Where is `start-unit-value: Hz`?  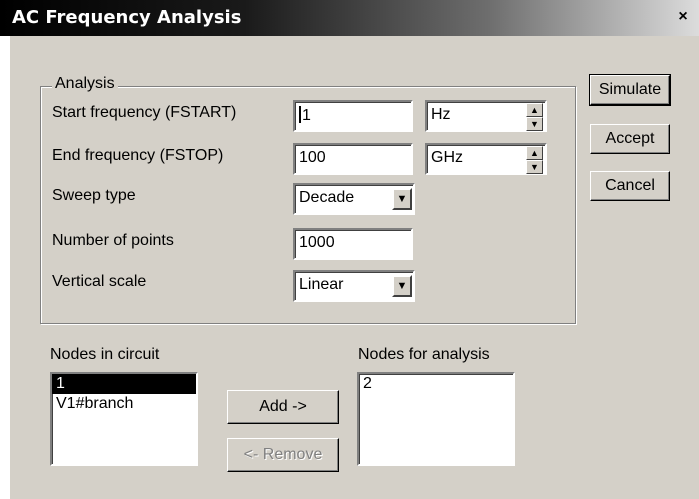 start-unit-value: Hz is located at coordinates (441, 114).